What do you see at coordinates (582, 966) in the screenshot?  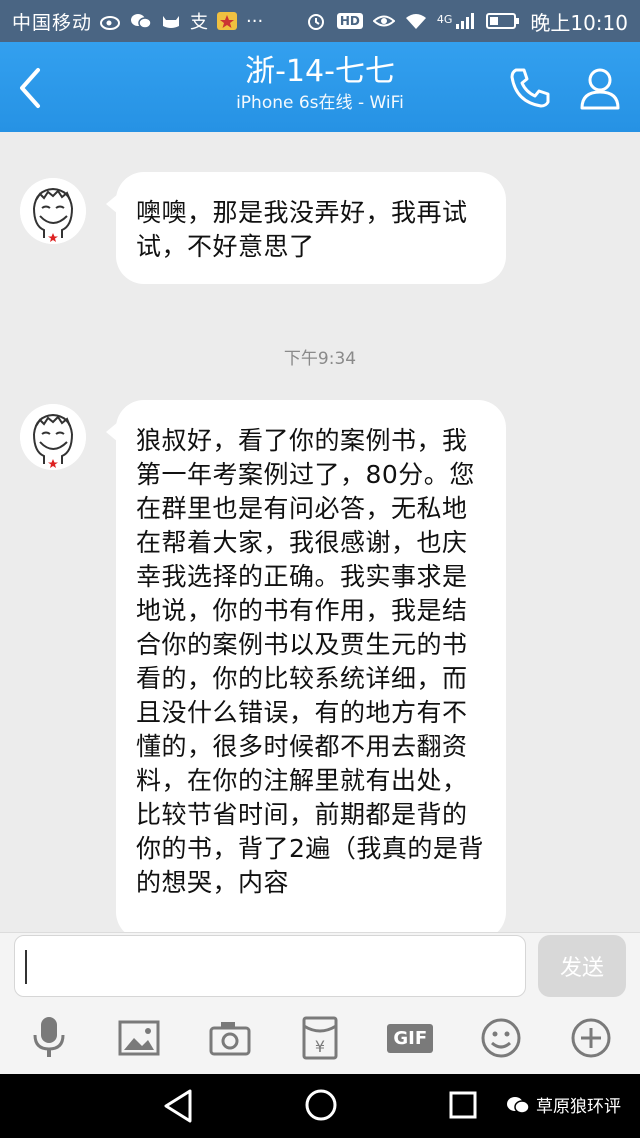 I see `send-button: 发送` at bounding box center [582, 966].